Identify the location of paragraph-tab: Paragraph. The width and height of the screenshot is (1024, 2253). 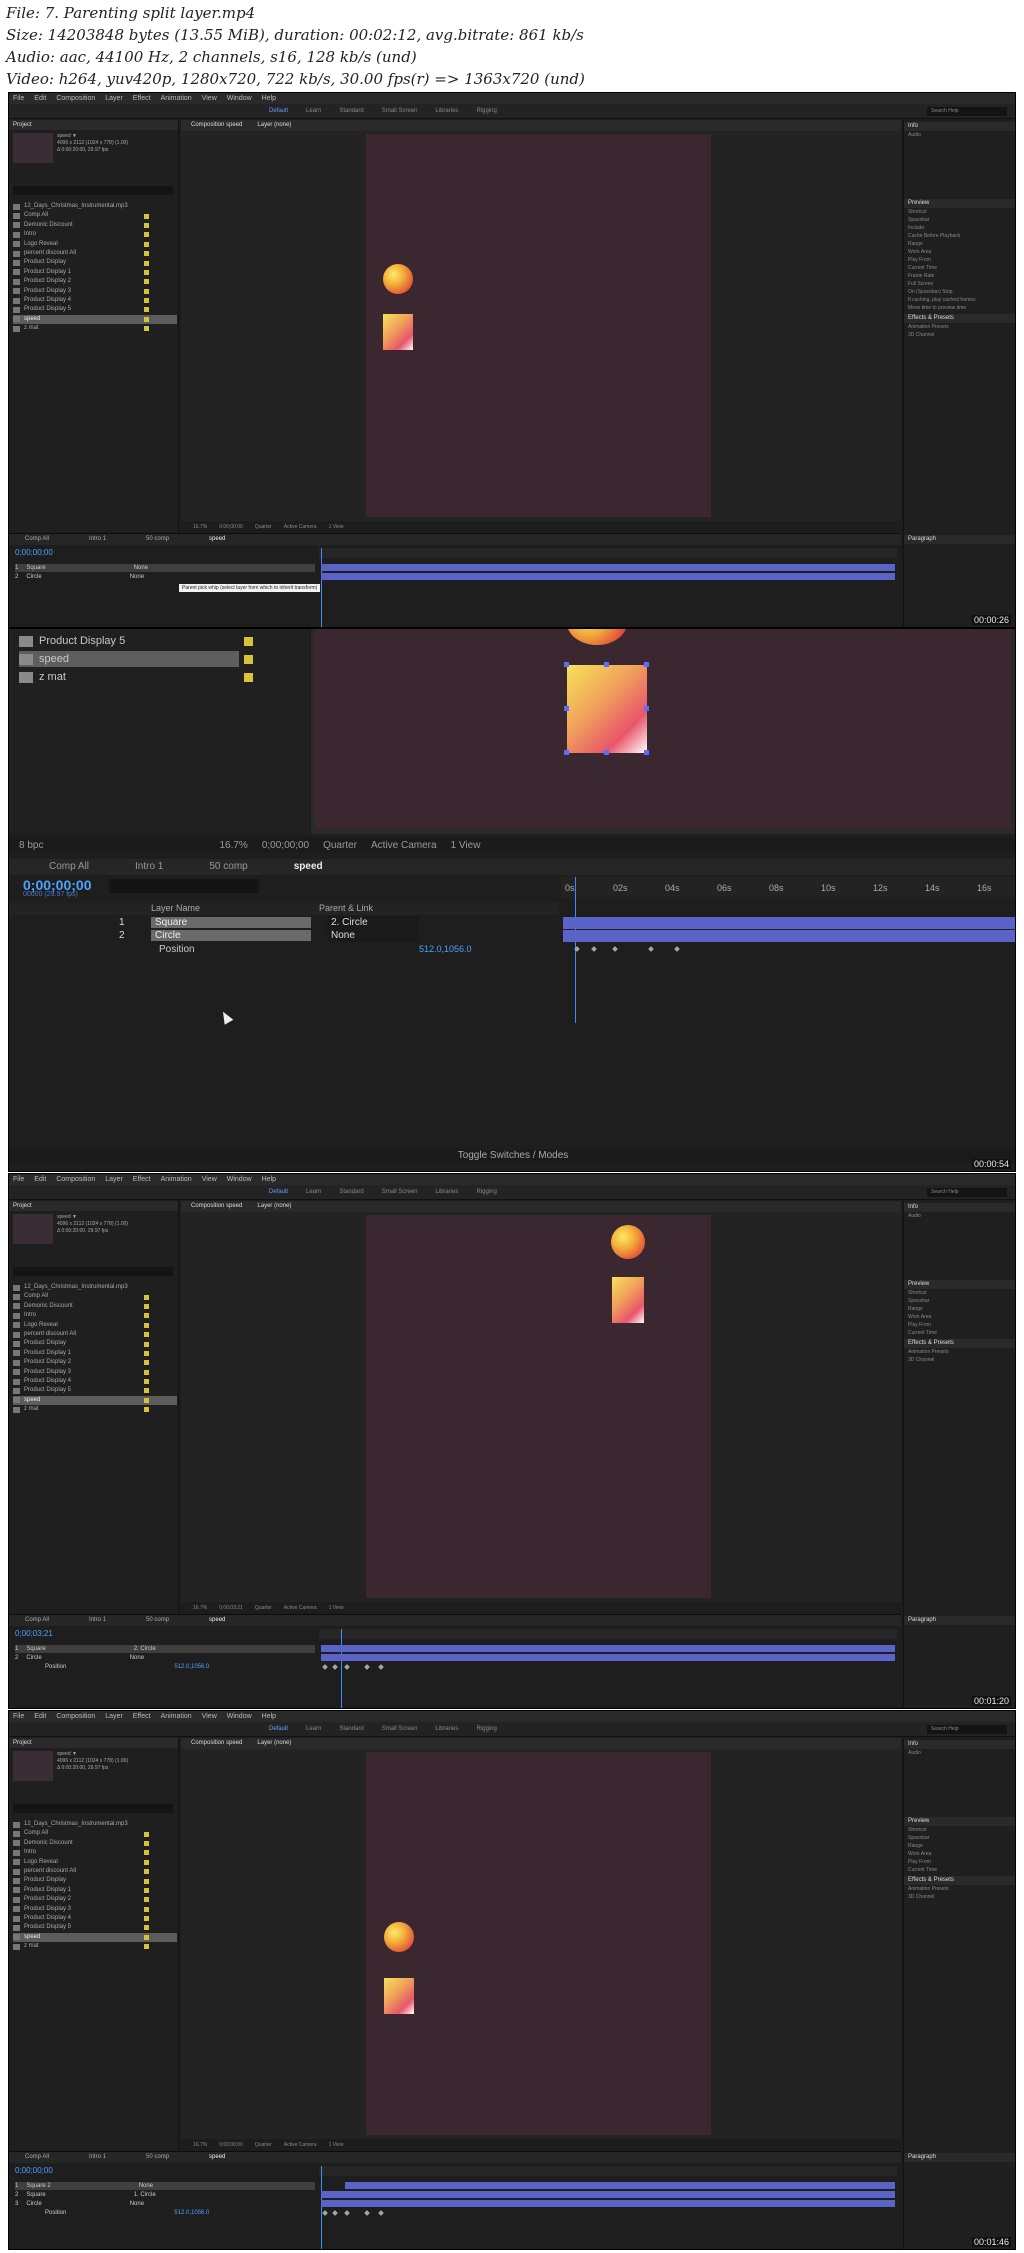
(959, 1620).